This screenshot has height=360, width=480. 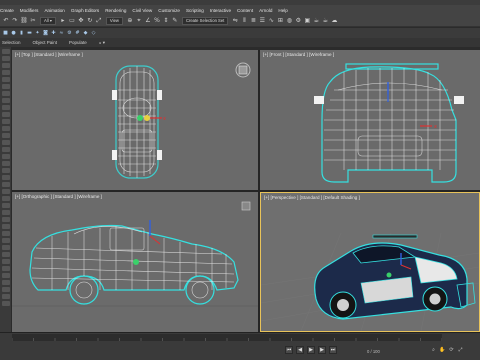 I want to click on mirror-icon: ⇋, so click(x=235, y=21).